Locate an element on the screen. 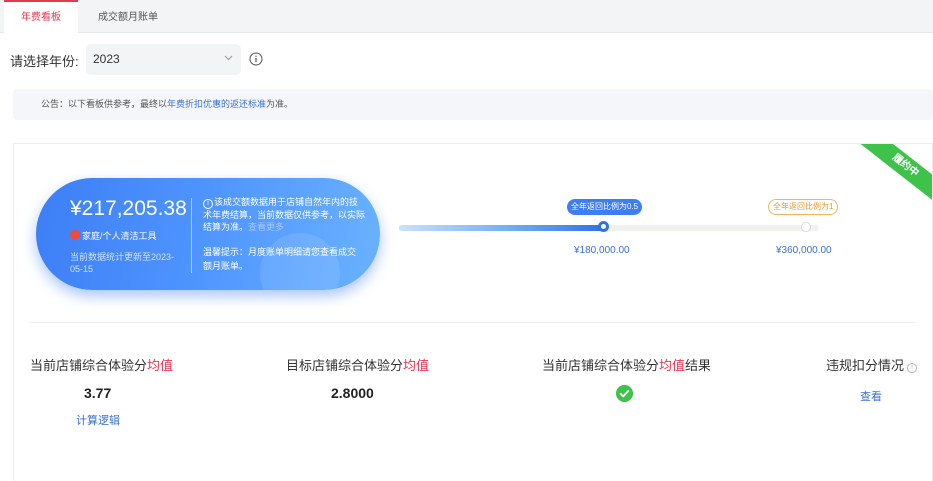 Image resolution: width=933 pixels, height=481 pixels. year-select: 2023 is located at coordinates (163, 59).